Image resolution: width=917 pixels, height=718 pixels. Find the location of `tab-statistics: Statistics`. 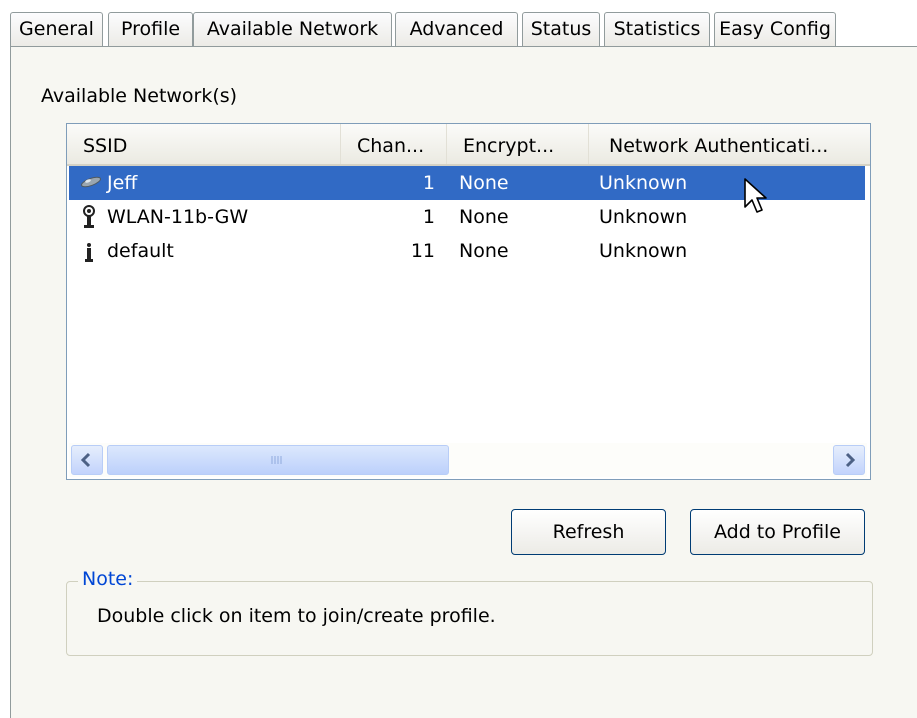

tab-statistics: Statistics is located at coordinates (657, 29).